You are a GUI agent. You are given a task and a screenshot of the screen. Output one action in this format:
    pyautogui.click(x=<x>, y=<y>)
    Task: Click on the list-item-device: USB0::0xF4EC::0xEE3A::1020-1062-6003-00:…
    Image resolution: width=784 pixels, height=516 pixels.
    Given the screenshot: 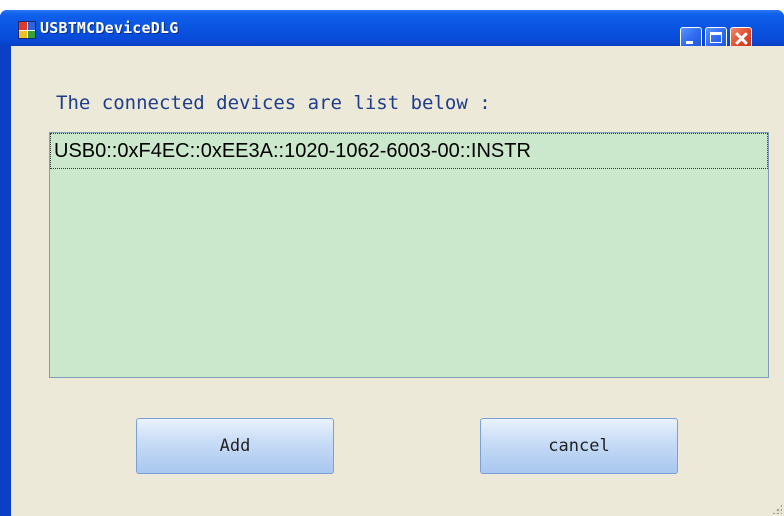 What is the action you would take?
    pyautogui.click(x=409, y=151)
    